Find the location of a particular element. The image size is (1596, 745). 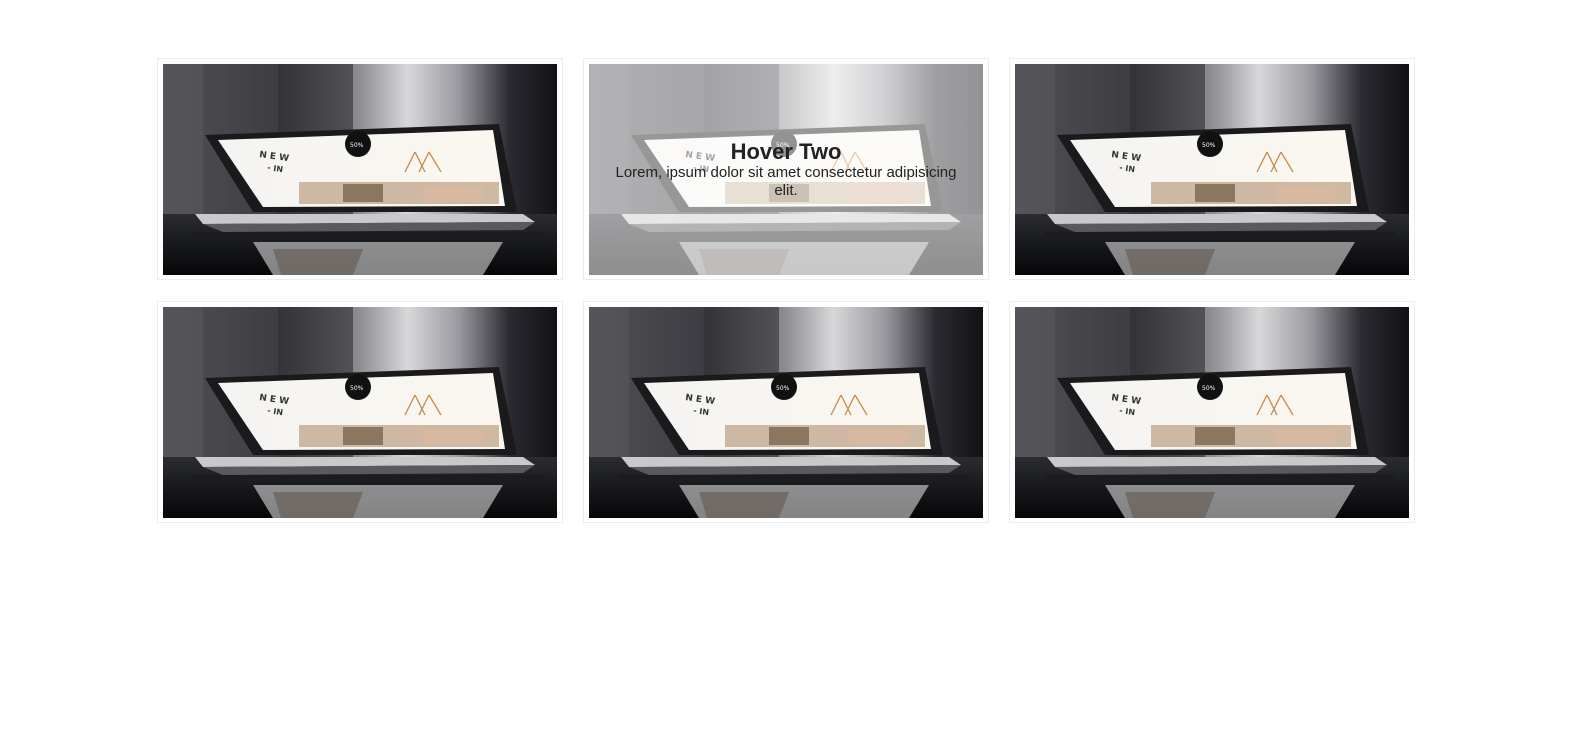

card-title: Hover Two is located at coordinates (786, 151).